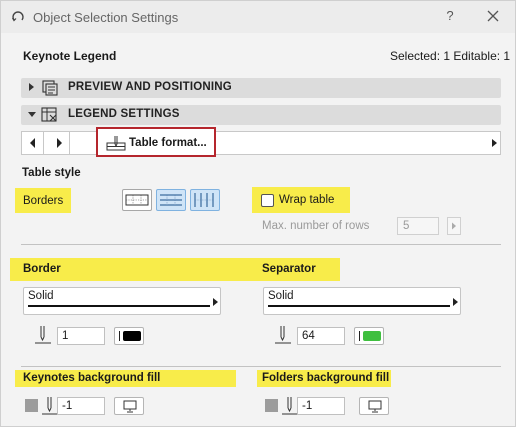 Image resolution: width=516 pixels, height=427 pixels. What do you see at coordinates (116, 143) in the screenshot?
I see `table-format-icon` at bounding box center [116, 143].